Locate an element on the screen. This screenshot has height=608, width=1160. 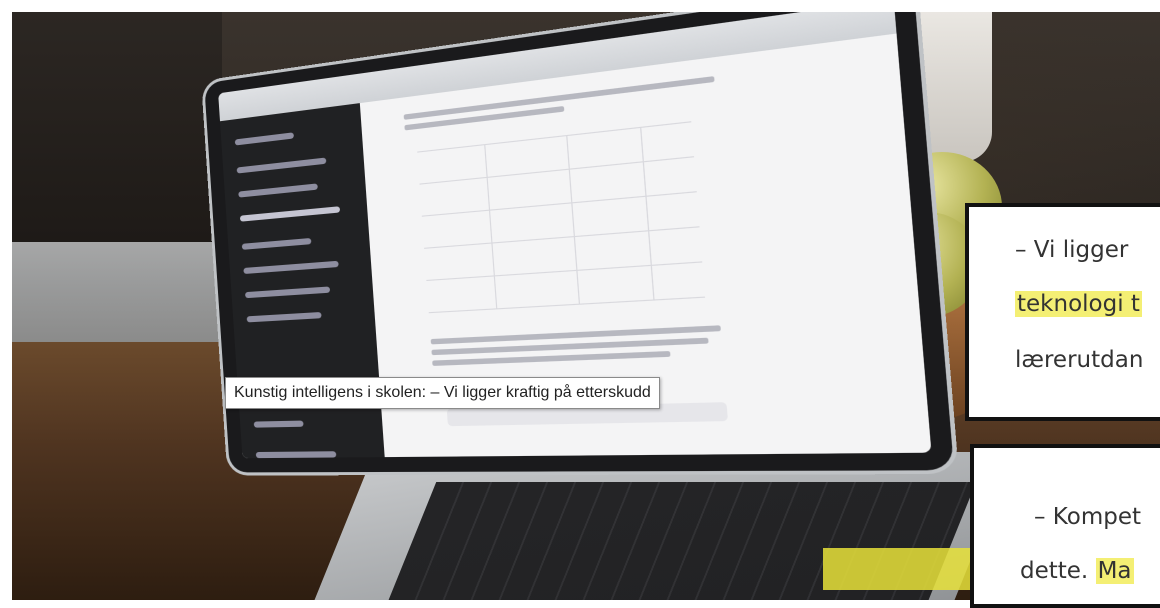
excerpt-text: dette. is located at coordinates (1058, 571).